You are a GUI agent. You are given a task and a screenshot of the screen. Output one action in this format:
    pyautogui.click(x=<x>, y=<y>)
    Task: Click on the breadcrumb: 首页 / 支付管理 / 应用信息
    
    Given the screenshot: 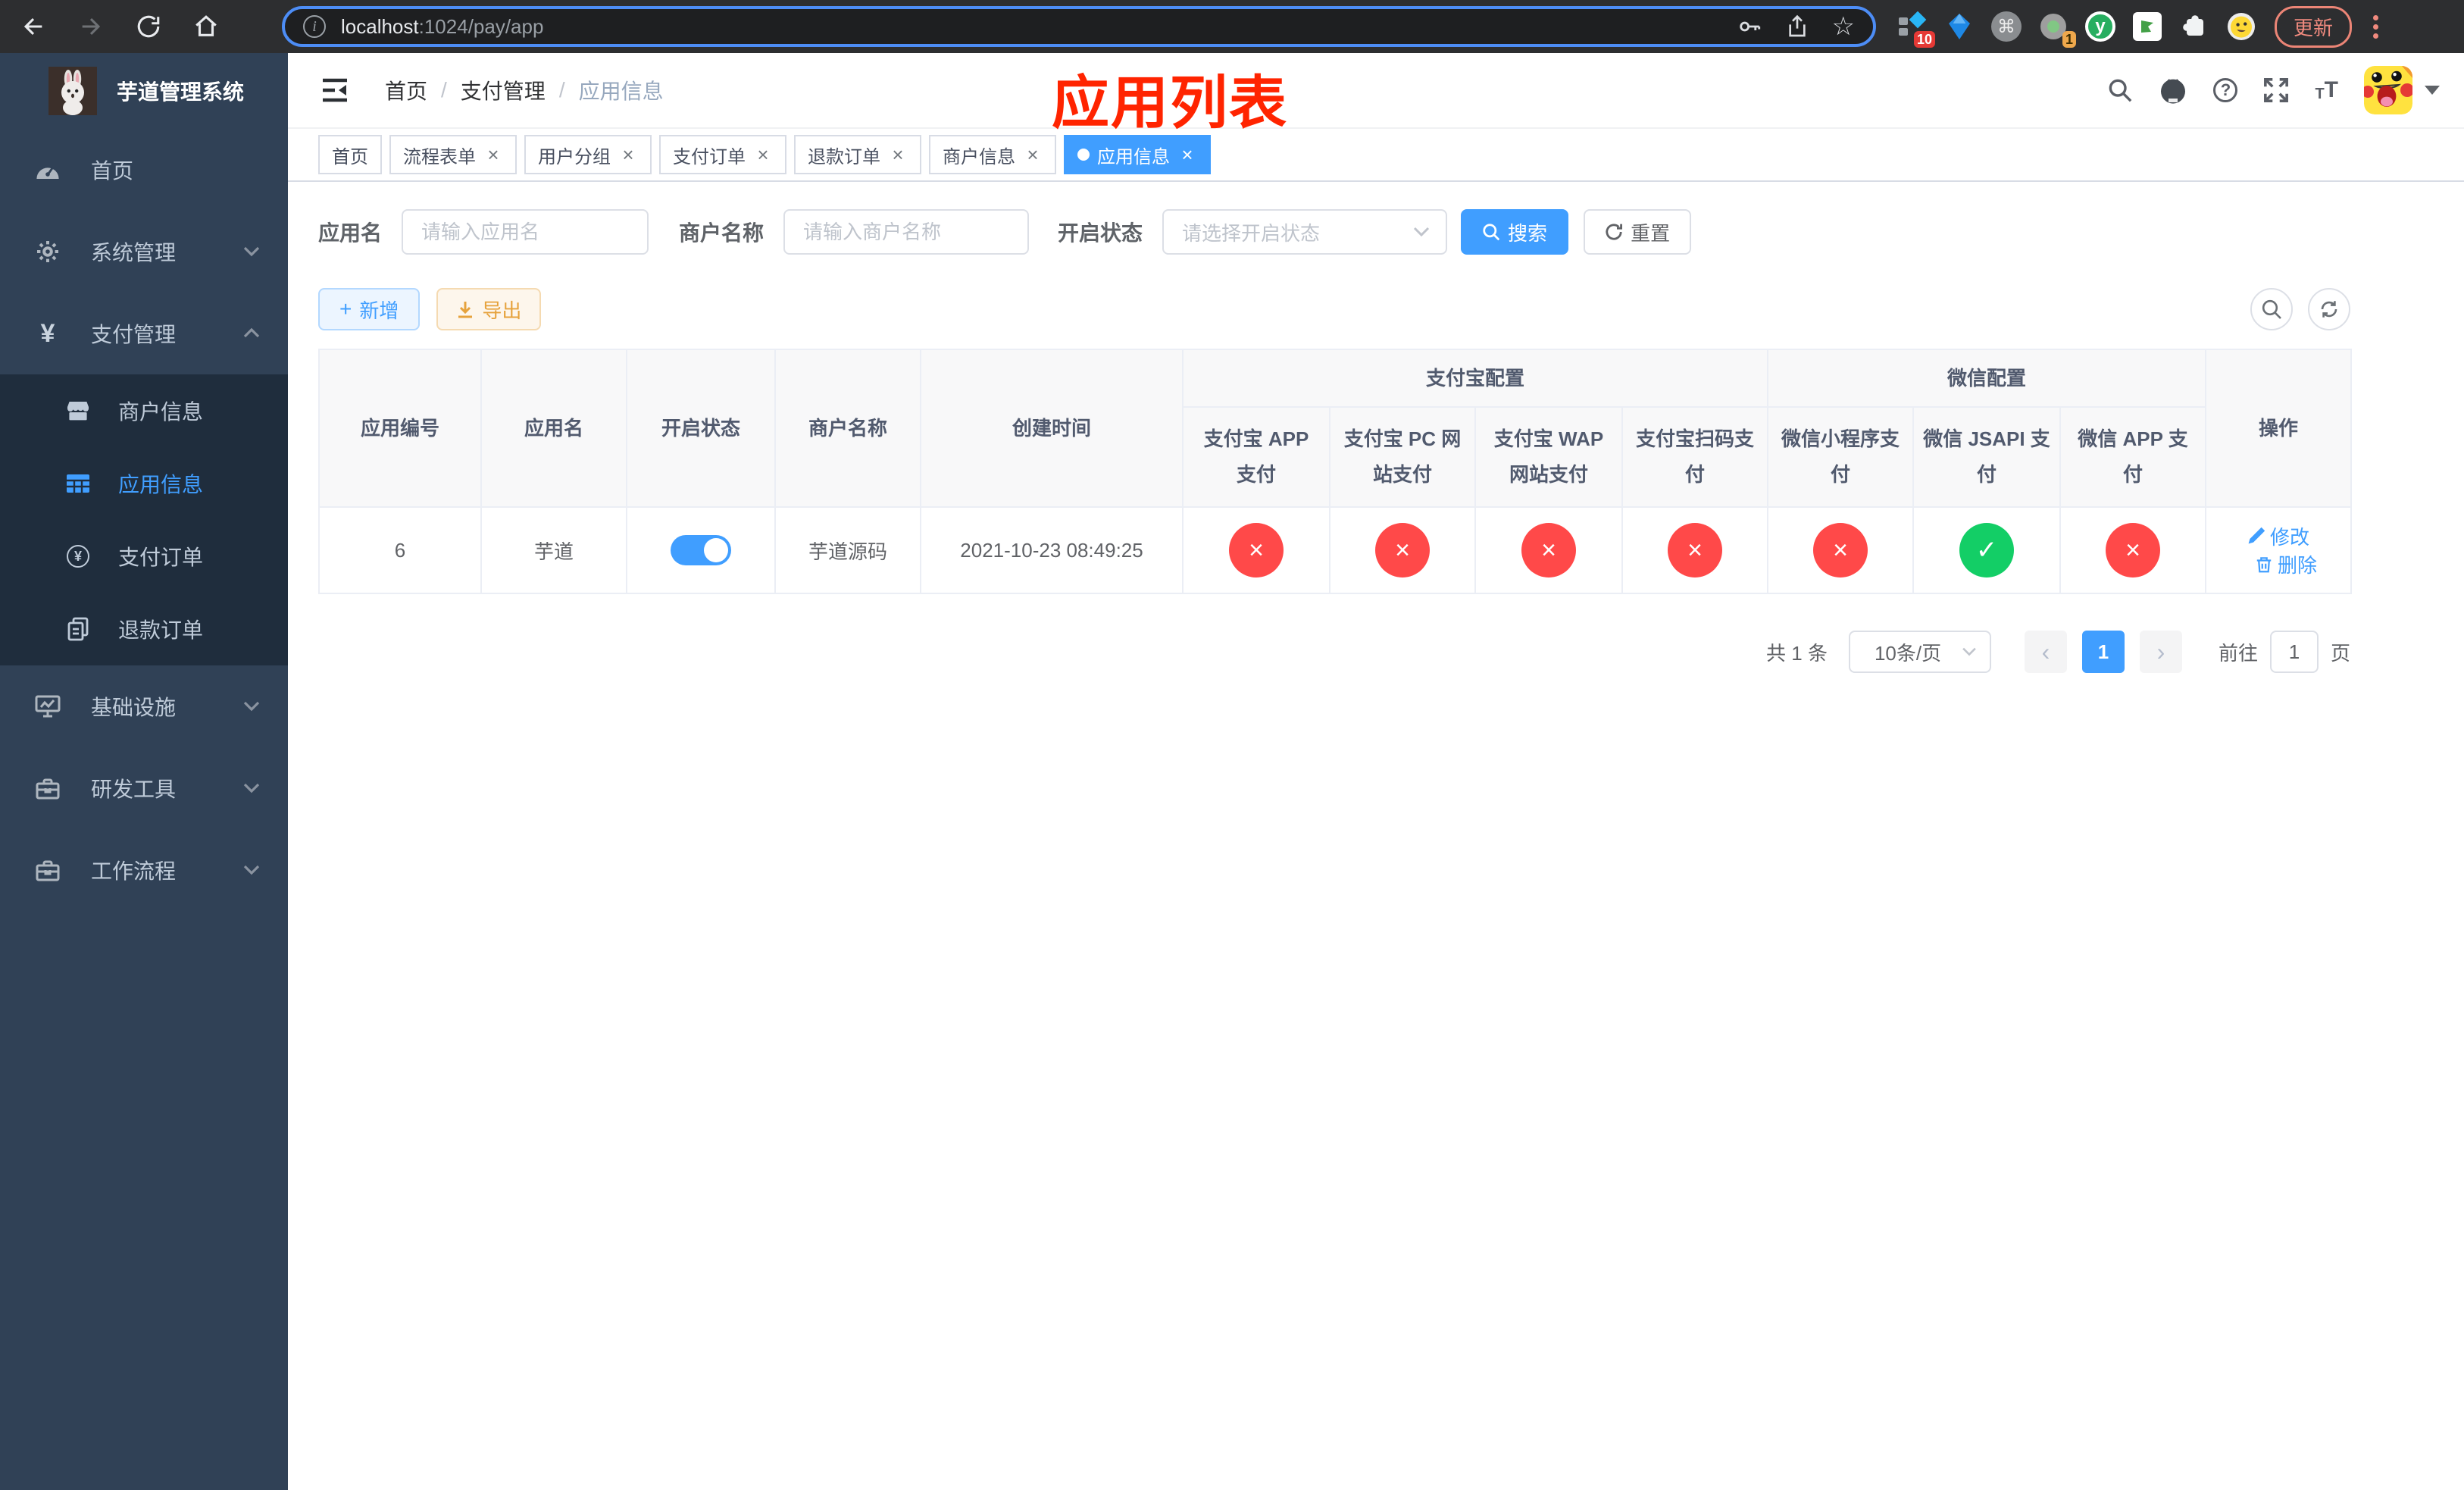 What is the action you would take?
    pyautogui.click(x=524, y=90)
    